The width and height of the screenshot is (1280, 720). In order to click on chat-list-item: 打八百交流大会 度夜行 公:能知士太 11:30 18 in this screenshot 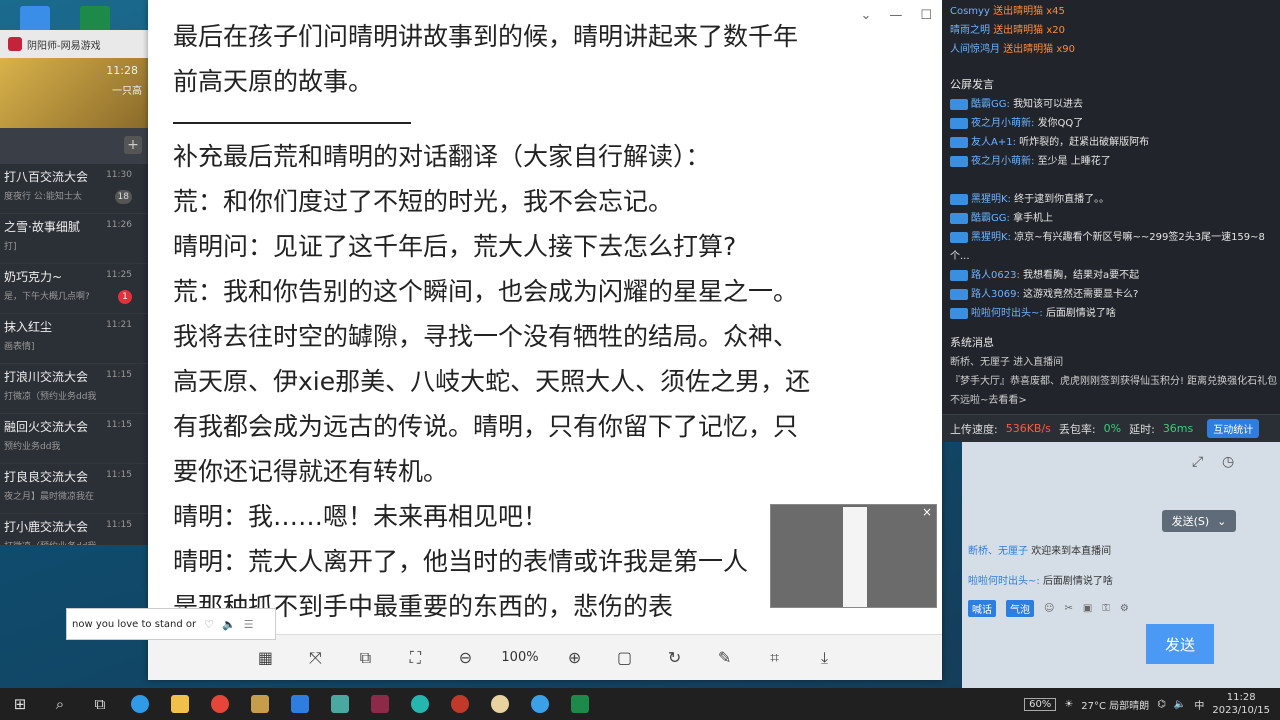, I will do `click(74, 189)`.